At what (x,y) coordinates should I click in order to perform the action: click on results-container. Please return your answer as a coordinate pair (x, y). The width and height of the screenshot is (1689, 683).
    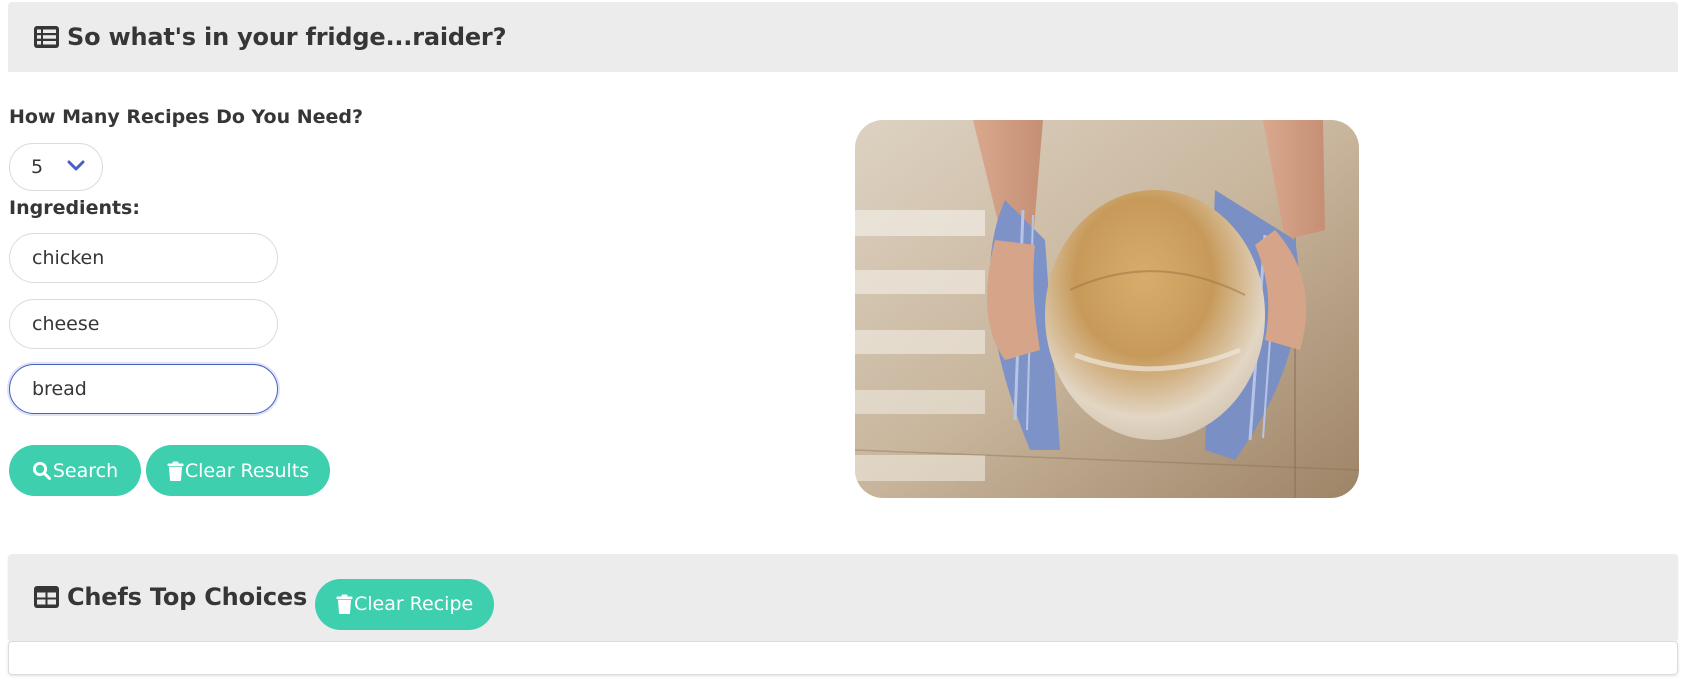
    Looking at the image, I should click on (843, 658).